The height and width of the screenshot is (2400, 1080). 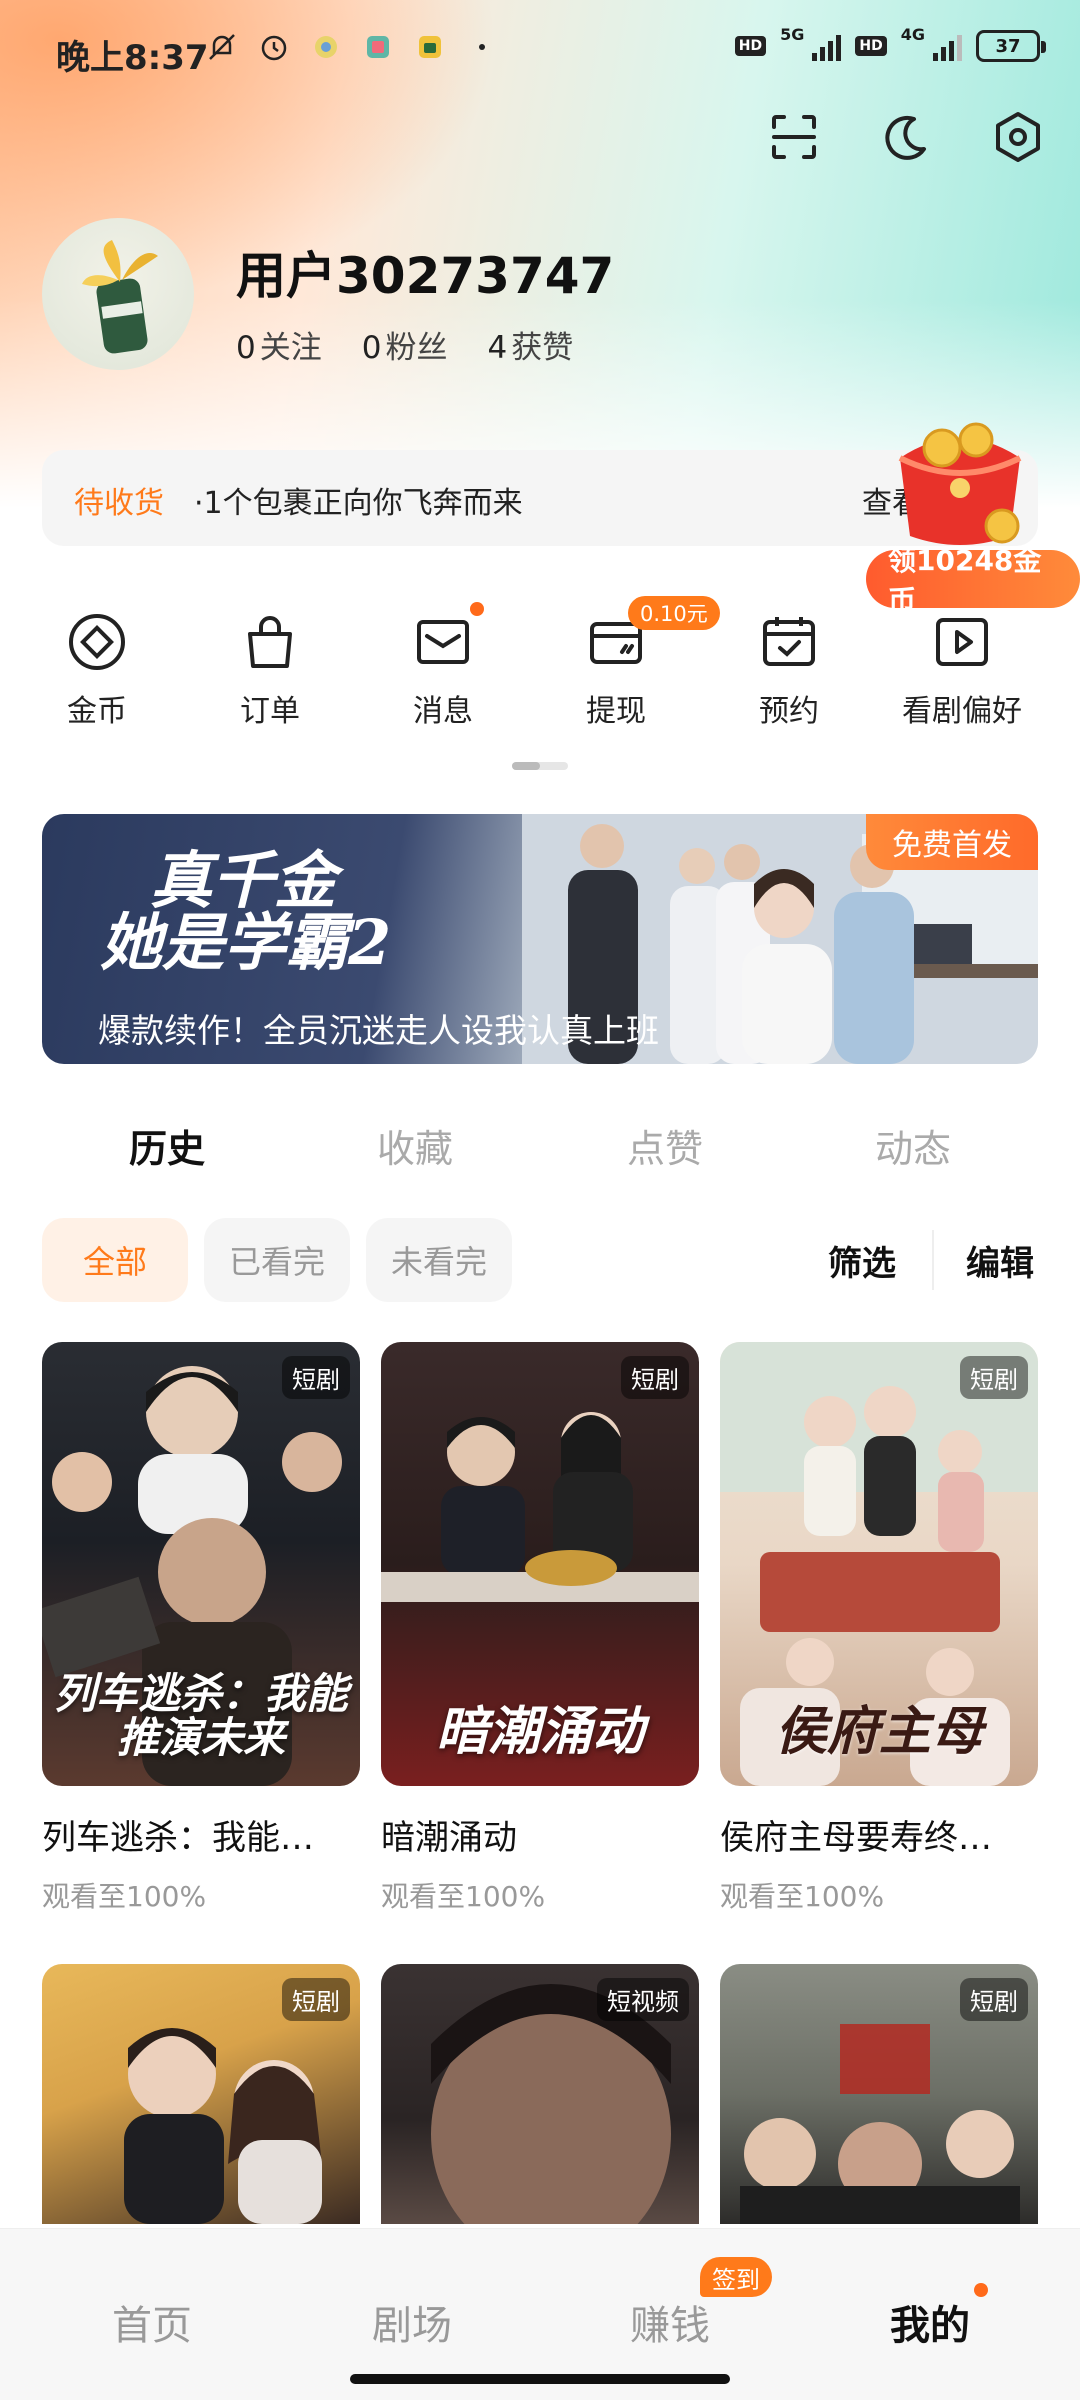 I want to click on filter-chip-unfinished: 未看完, so click(x=439, y=1260).